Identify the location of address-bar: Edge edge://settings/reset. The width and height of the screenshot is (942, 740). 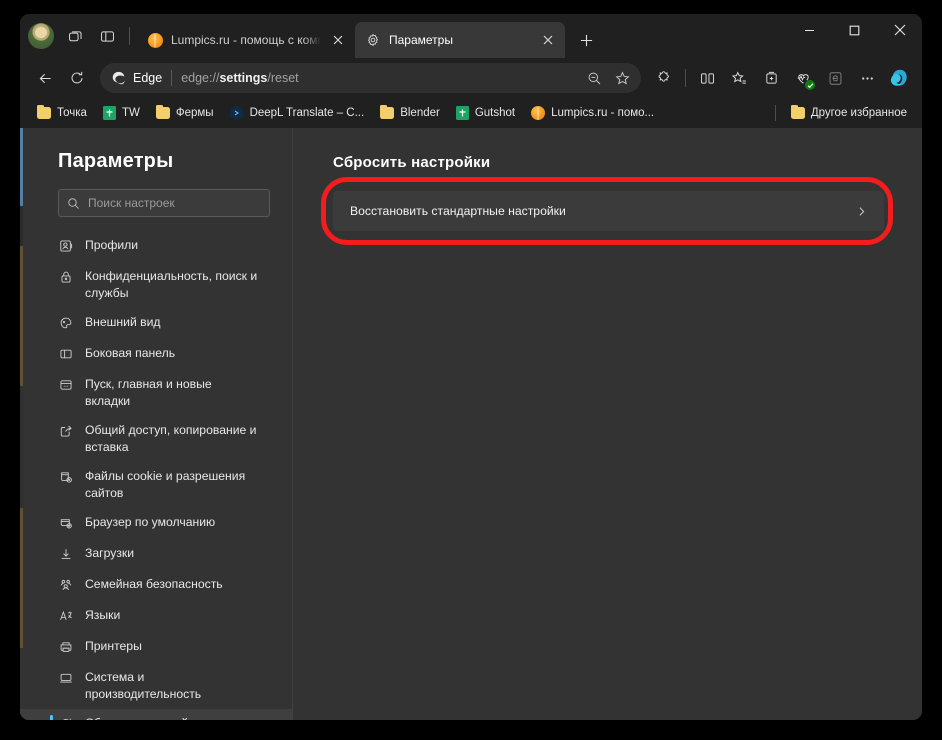
(370, 78).